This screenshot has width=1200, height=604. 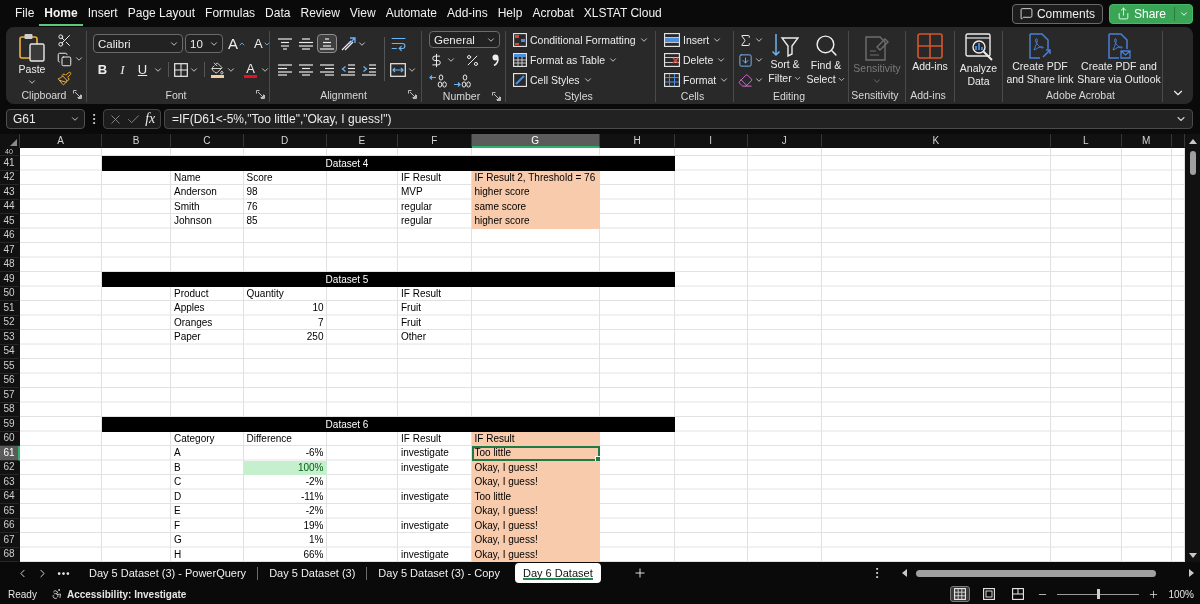 I want to click on column-header: E, so click(x=362, y=141).